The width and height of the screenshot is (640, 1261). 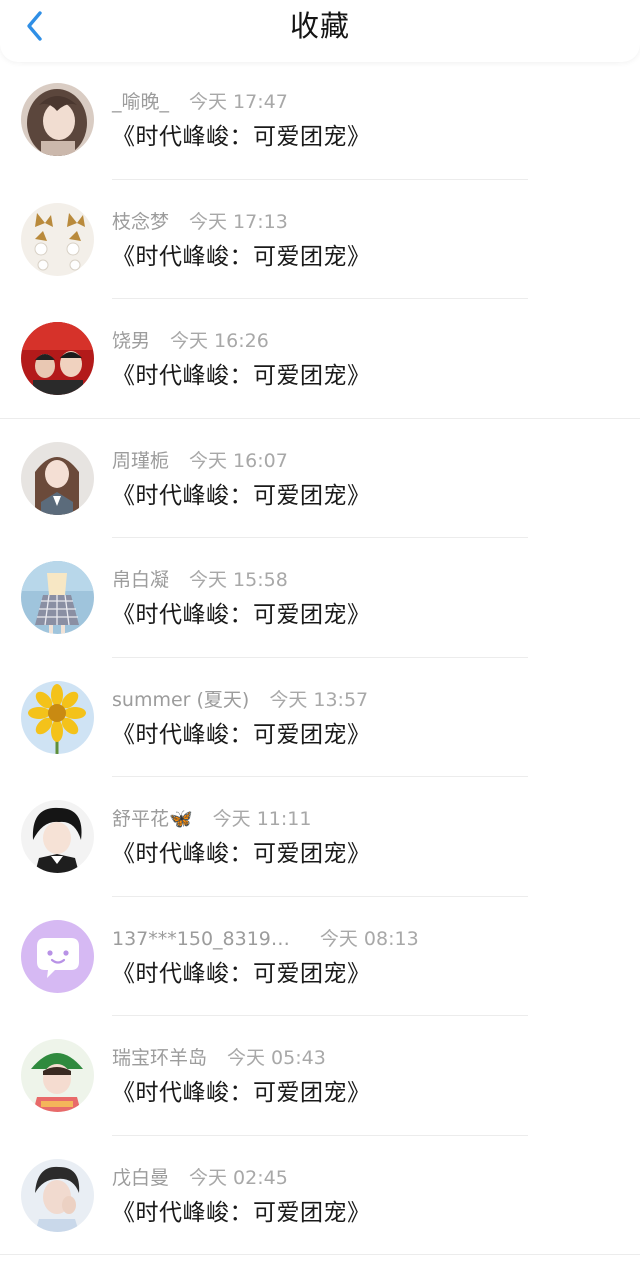 What do you see at coordinates (238, 102) in the screenshot?
I see `timestamp: 今天 17:47` at bounding box center [238, 102].